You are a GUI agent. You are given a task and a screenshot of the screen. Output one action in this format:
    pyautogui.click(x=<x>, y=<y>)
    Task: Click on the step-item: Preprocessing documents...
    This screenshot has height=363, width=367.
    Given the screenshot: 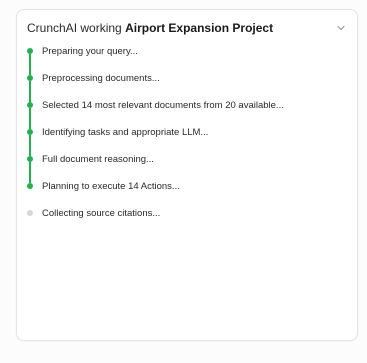 What is the action you would take?
    pyautogui.click(x=187, y=83)
    